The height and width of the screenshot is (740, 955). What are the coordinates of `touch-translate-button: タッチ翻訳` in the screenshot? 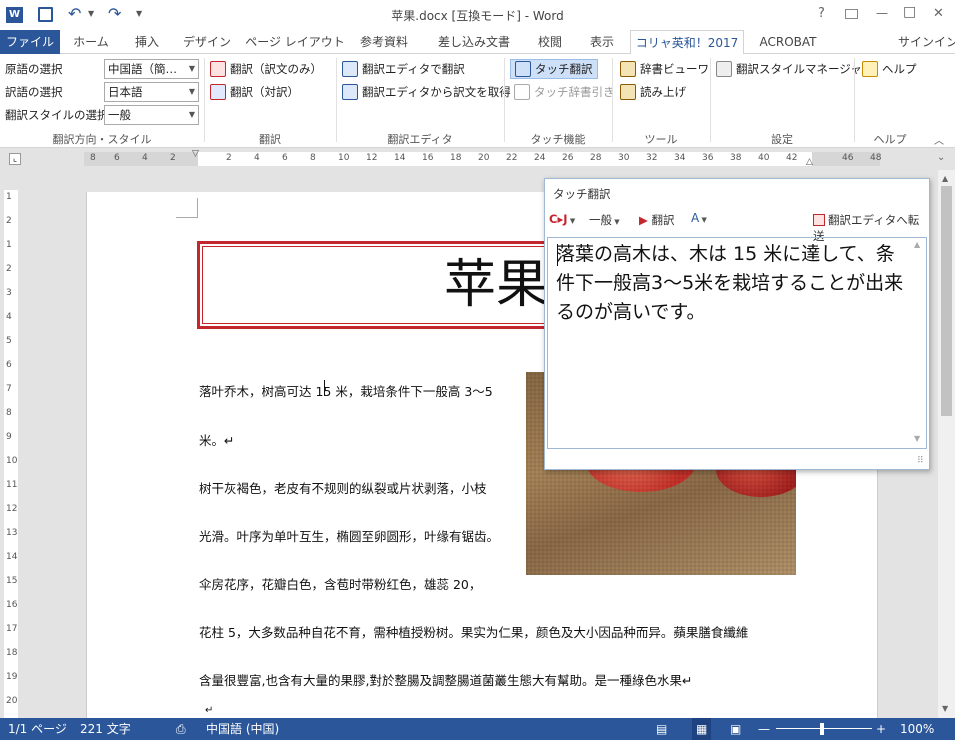 It's located at (554, 69).